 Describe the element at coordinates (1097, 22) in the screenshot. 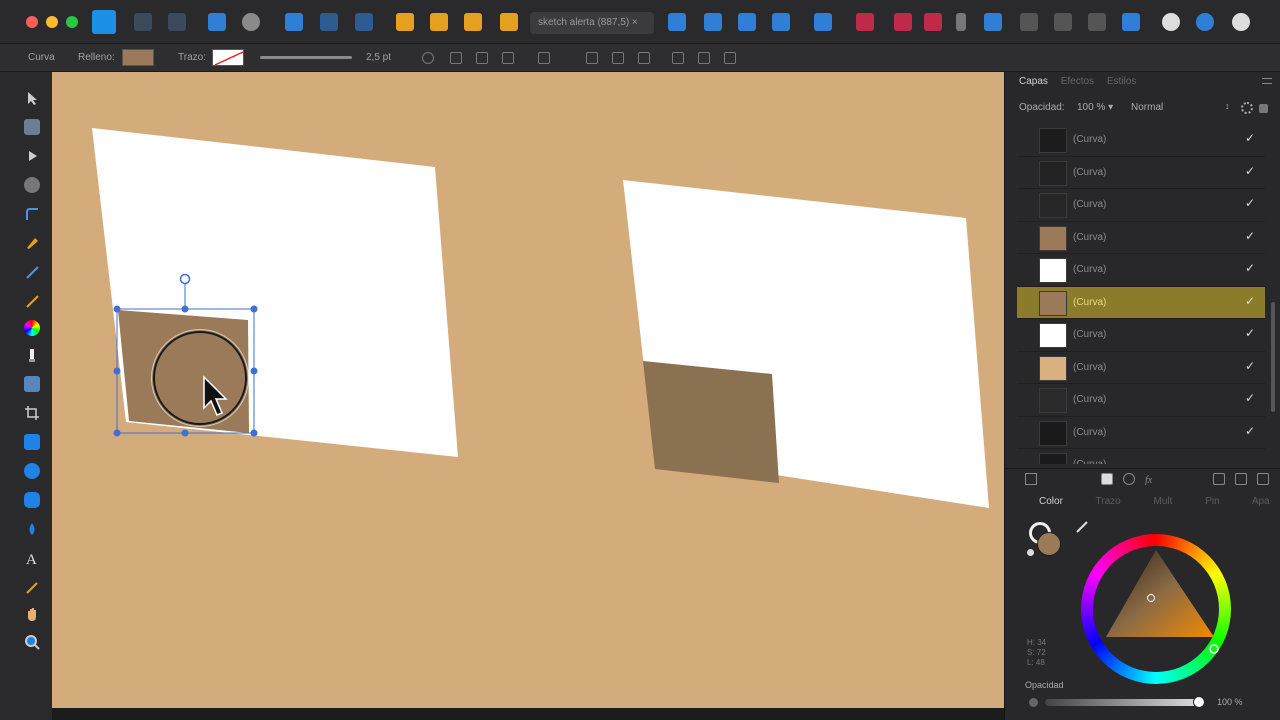

I see `geometry-icon` at that location.